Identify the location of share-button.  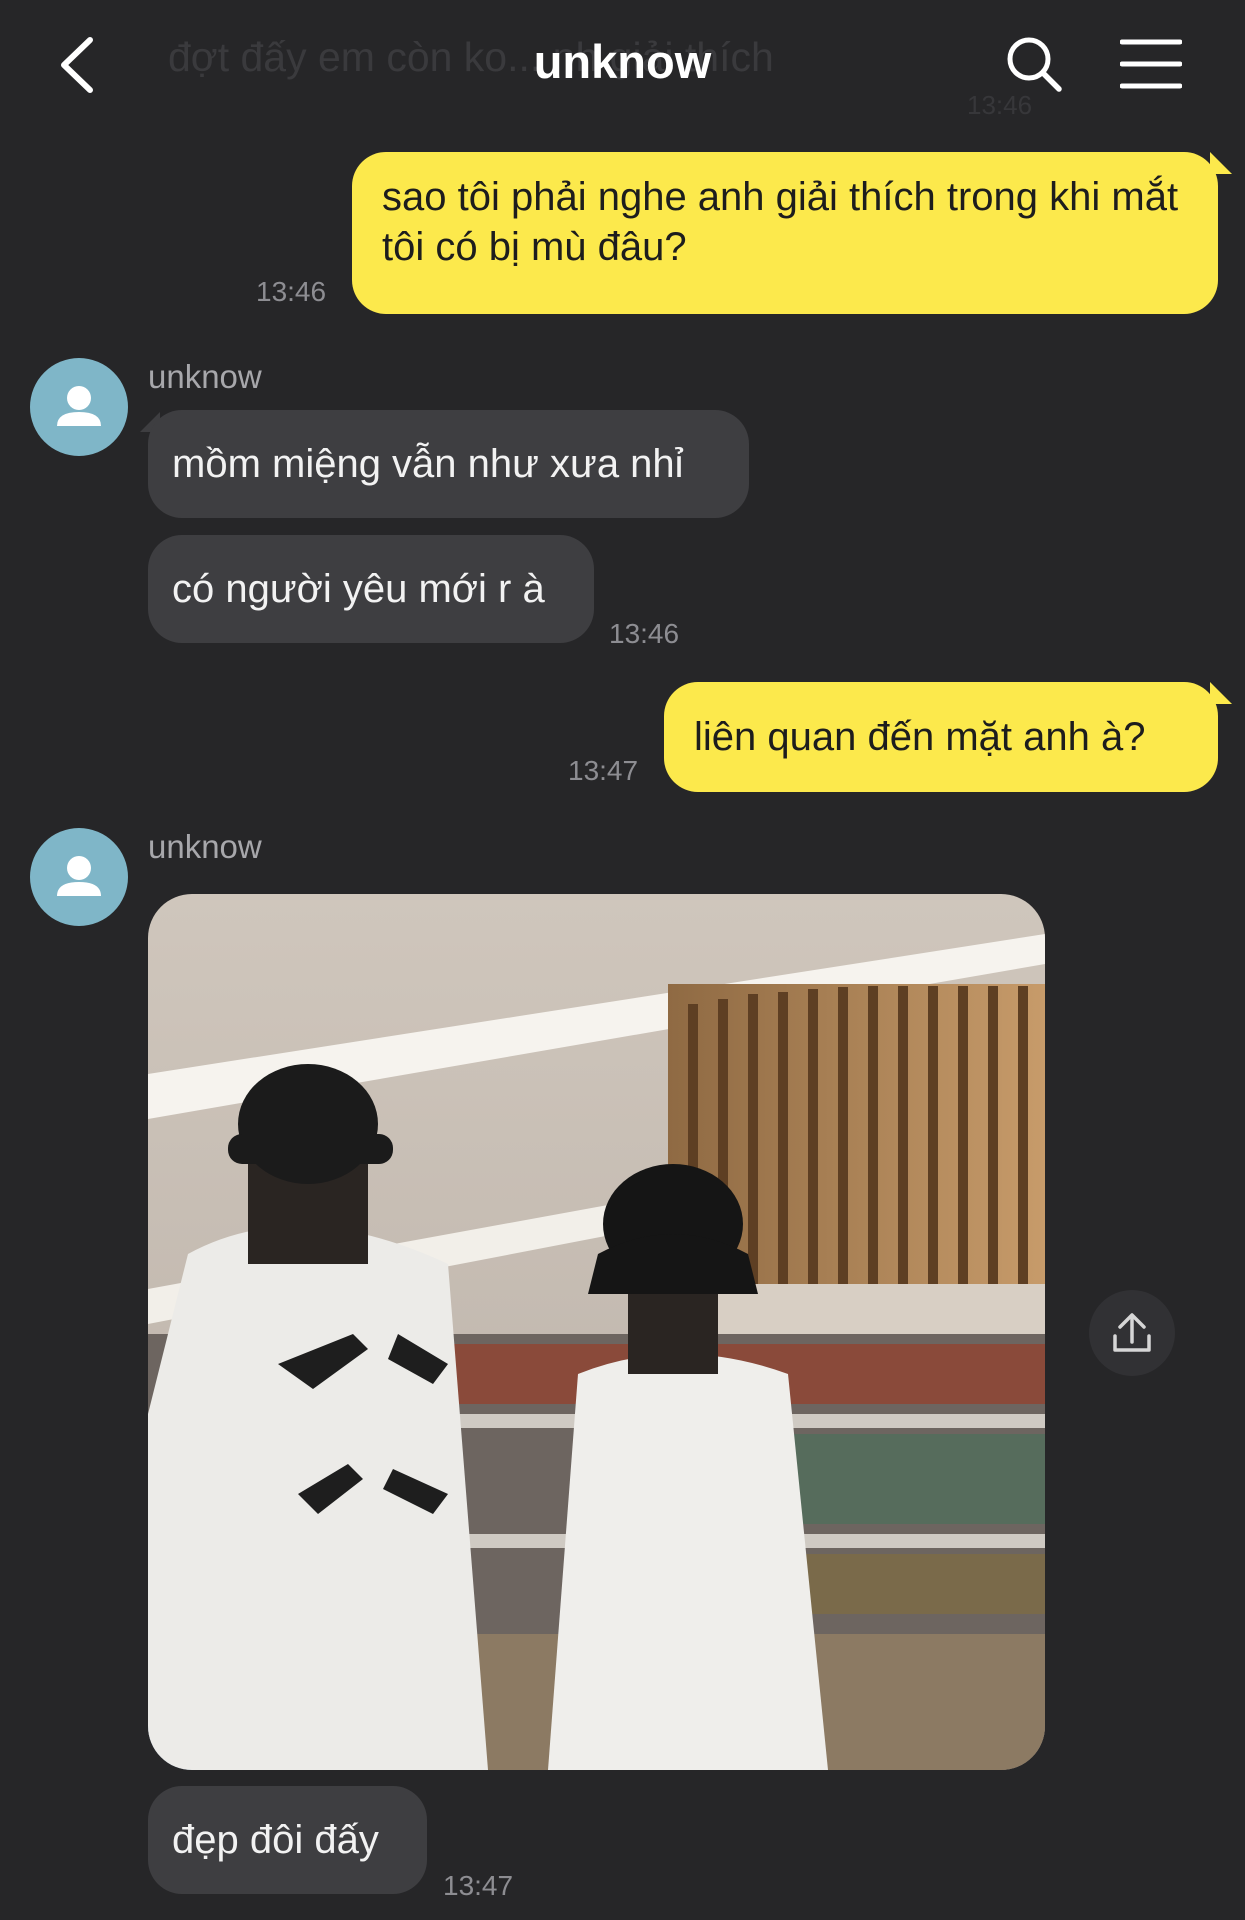
(1132, 1333).